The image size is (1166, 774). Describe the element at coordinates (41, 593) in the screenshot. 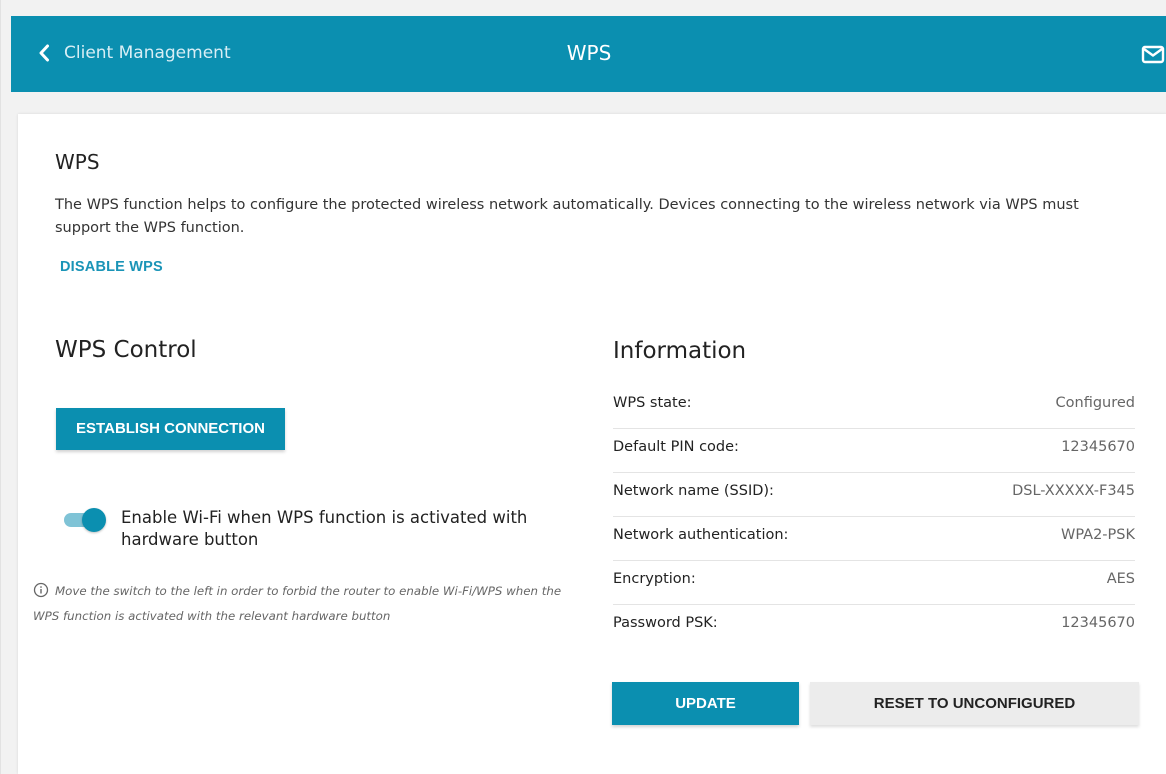

I see `info-icon` at that location.